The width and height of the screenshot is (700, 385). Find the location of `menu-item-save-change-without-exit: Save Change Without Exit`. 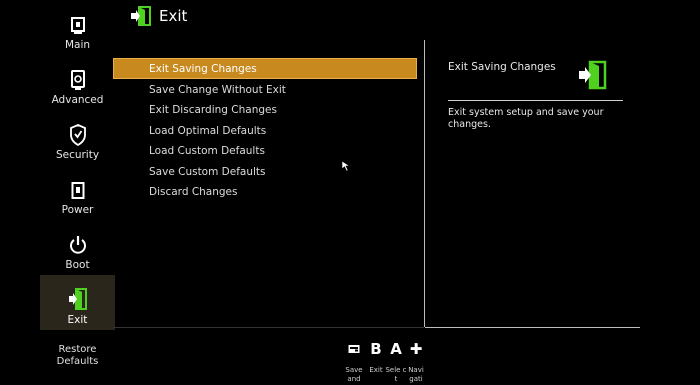

menu-item-save-change-without-exit: Save Change Without Exit is located at coordinates (265, 89).